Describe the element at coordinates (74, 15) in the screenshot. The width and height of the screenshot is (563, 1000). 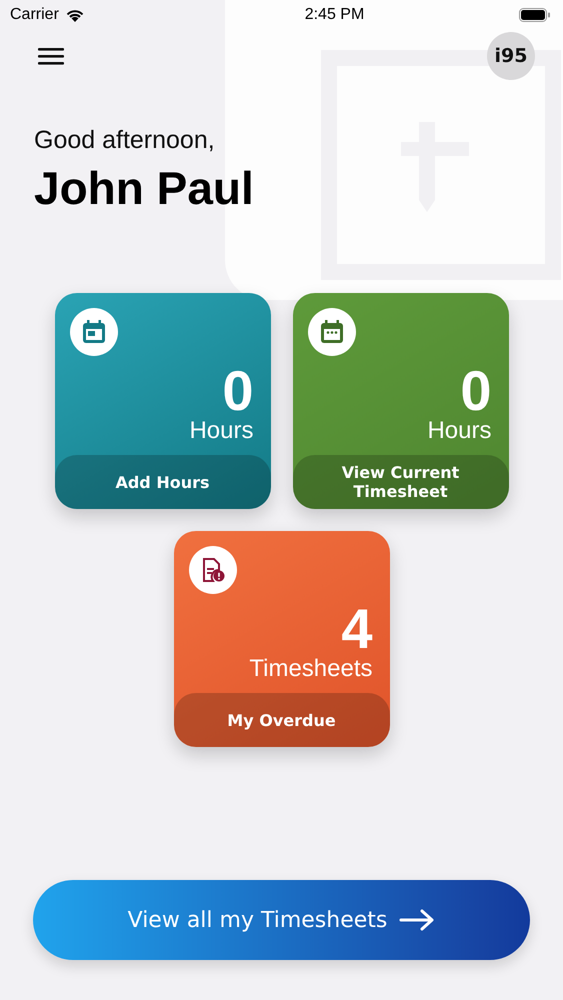
I see `wifi-icon` at that location.